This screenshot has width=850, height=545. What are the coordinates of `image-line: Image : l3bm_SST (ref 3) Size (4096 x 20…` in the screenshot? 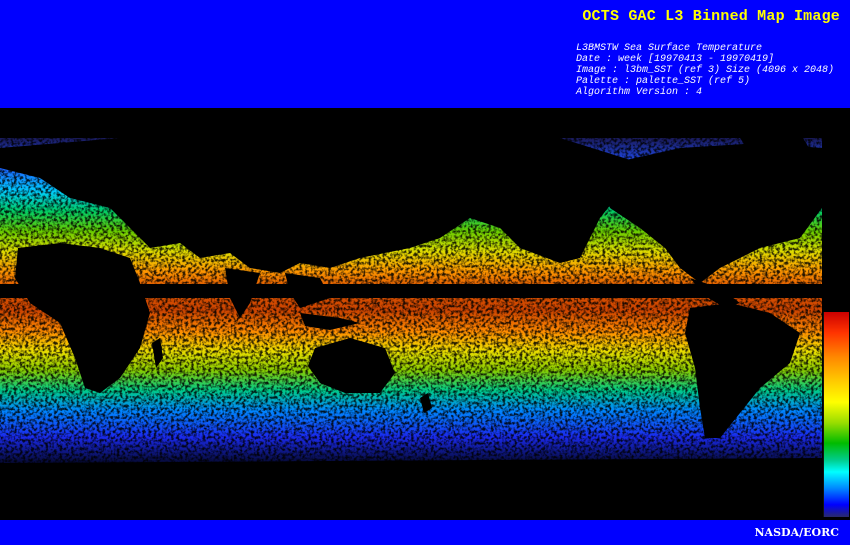 It's located at (705, 70).